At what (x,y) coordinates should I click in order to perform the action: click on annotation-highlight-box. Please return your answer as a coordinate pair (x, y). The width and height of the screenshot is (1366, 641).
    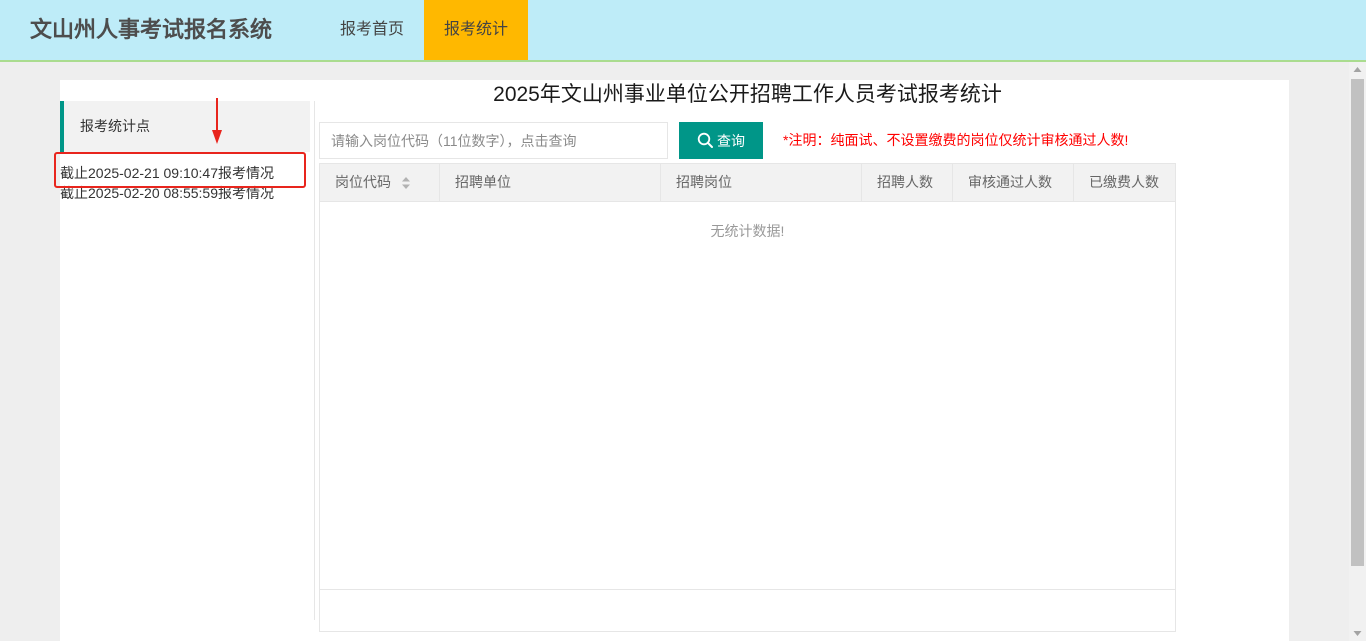
    Looking at the image, I should click on (180, 170).